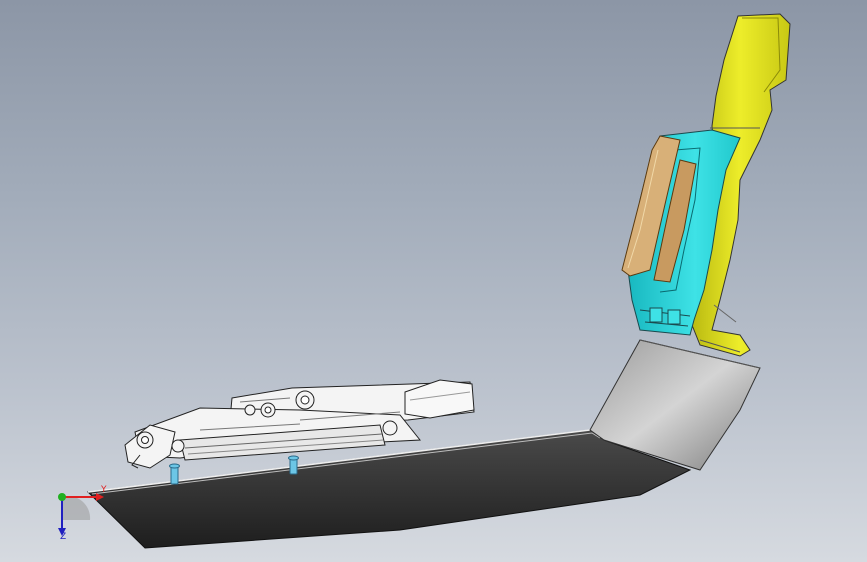 This screenshot has height=562, width=867. Describe the element at coordinates (62, 497) in the screenshot. I see `y-axis-dot` at that location.